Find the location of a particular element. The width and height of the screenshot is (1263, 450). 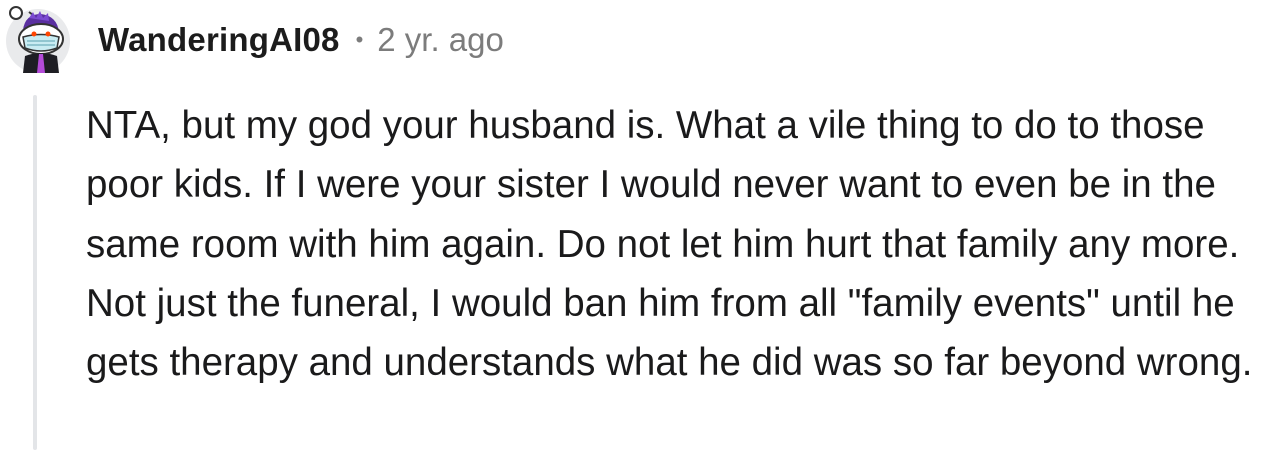

comment-header: WanderingAI08 • 2 yr. ago is located at coordinates (301, 40).